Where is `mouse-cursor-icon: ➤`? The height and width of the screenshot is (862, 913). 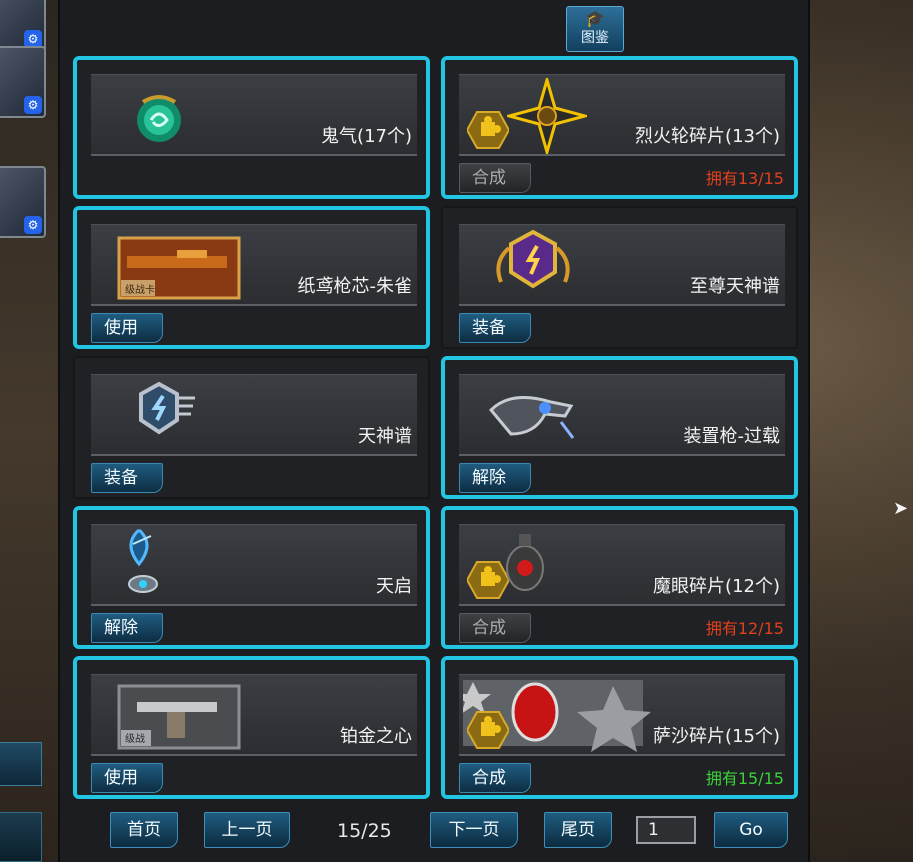 mouse-cursor-icon: ➤ is located at coordinates (901, 508).